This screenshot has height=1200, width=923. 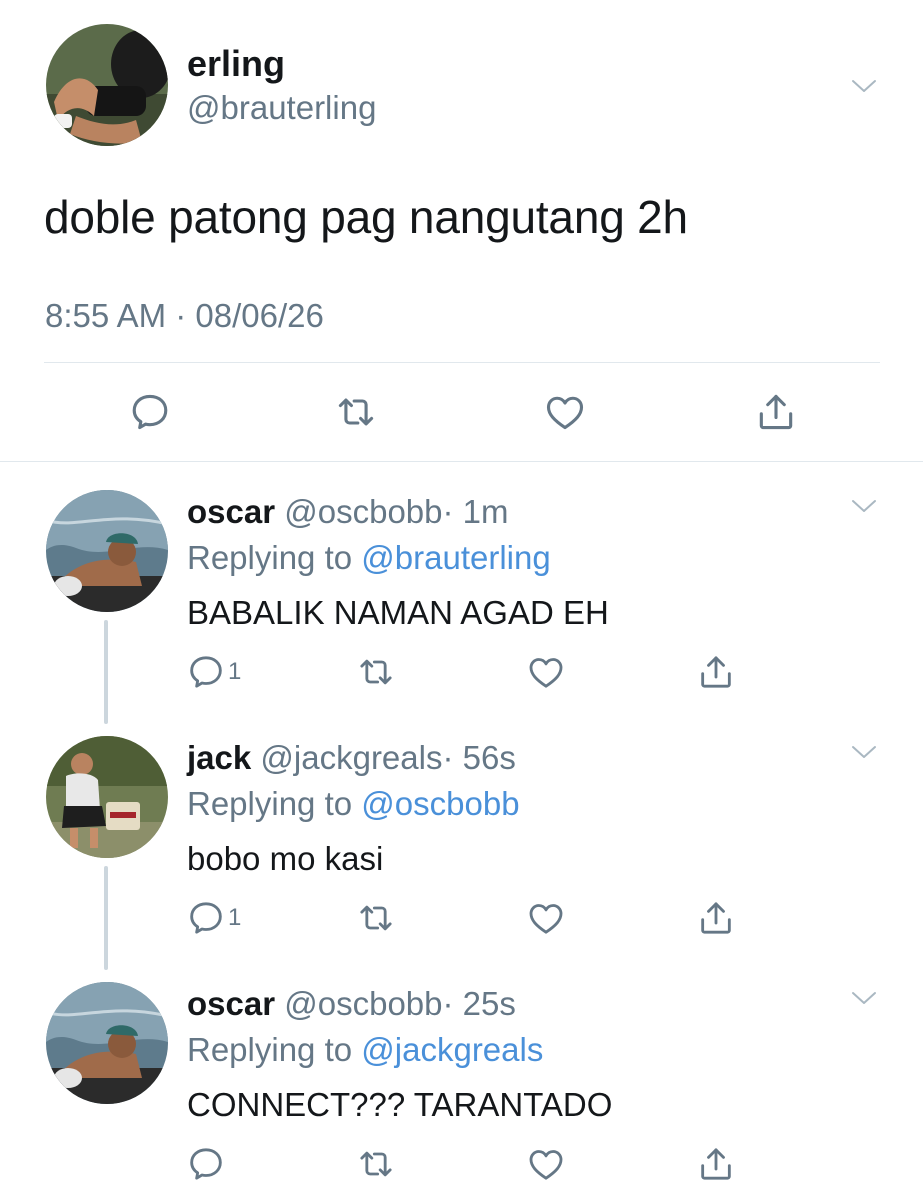 I want to click on reply-header: oscar @oscbobb· 25s, so click(x=351, y=1004).